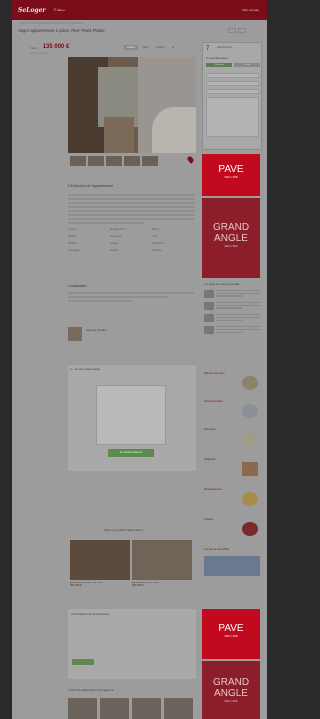  I want to click on message-field, so click(232, 117).